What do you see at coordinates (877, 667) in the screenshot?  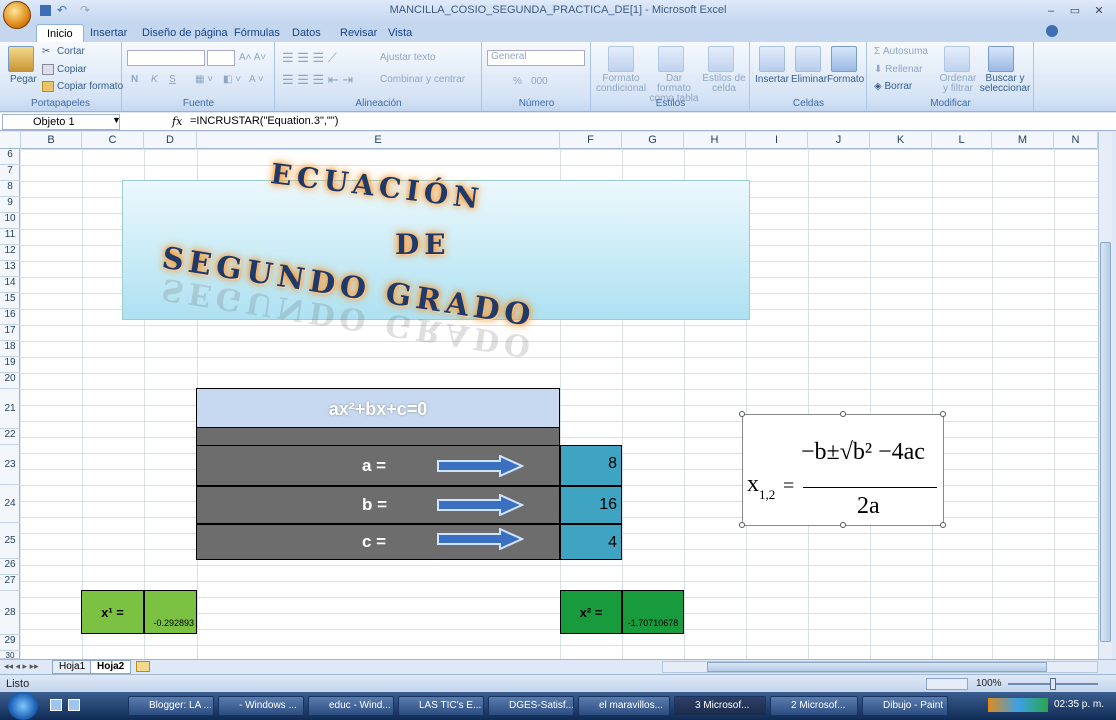 I see `h-scroll-thumb` at bounding box center [877, 667].